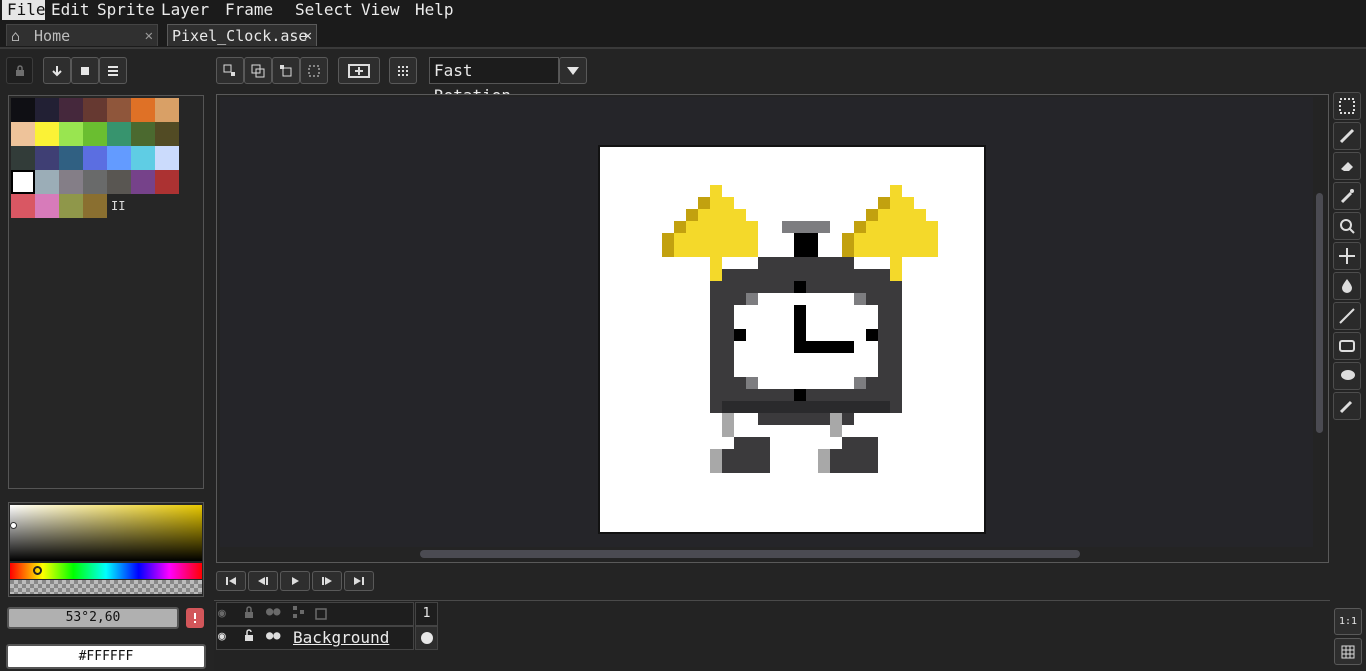 The image size is (1366, 671). What do you see at coordinates (341, 637) in the screenshot?
I see `layer-name: Background` at bounding box center [341, 637].